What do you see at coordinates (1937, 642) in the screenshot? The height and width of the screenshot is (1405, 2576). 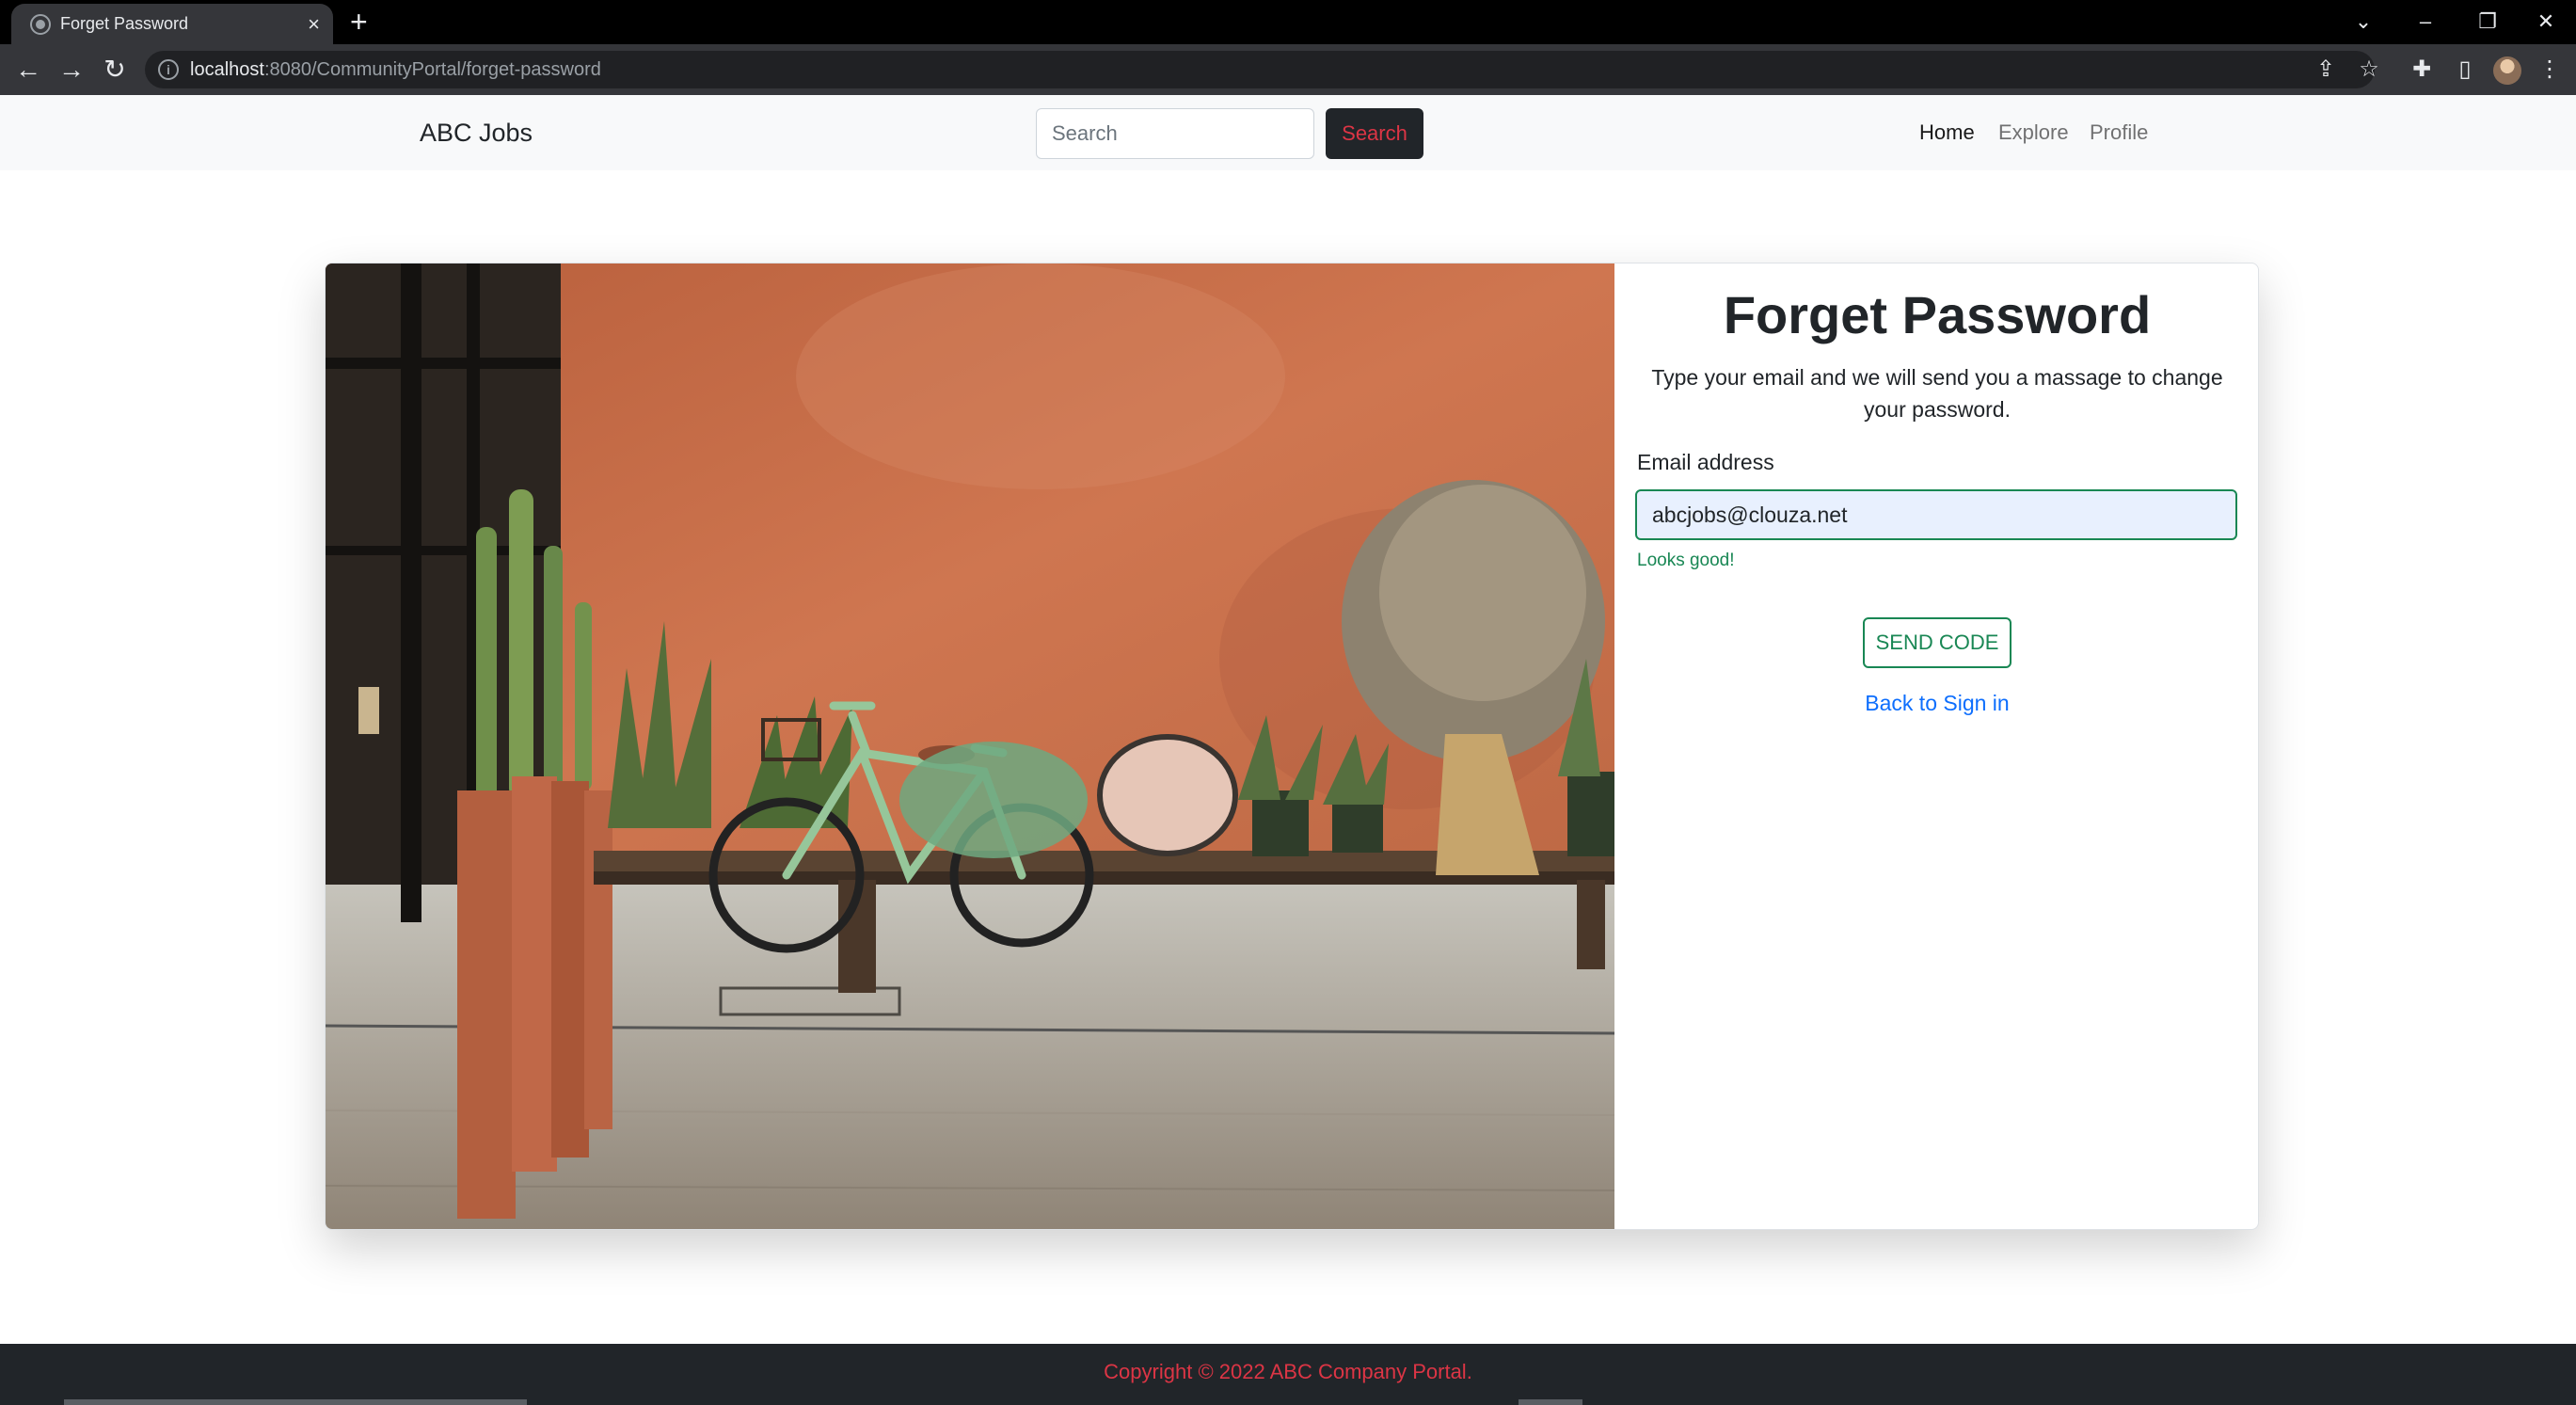 I see `send-code-button: SEND CODE` at bounding box center [1937, 642].